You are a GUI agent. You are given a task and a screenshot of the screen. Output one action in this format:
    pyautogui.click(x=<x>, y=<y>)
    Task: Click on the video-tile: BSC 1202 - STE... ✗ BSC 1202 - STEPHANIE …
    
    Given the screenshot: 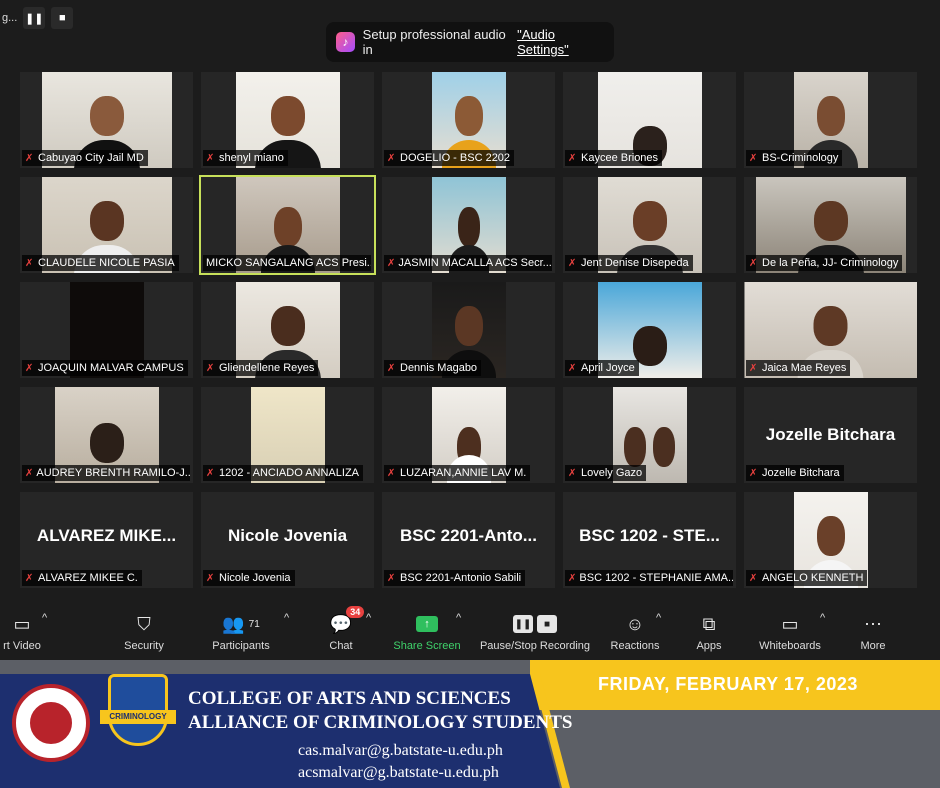 What is the action you would take?
    pyautogui.click(x=649, y=540)
    